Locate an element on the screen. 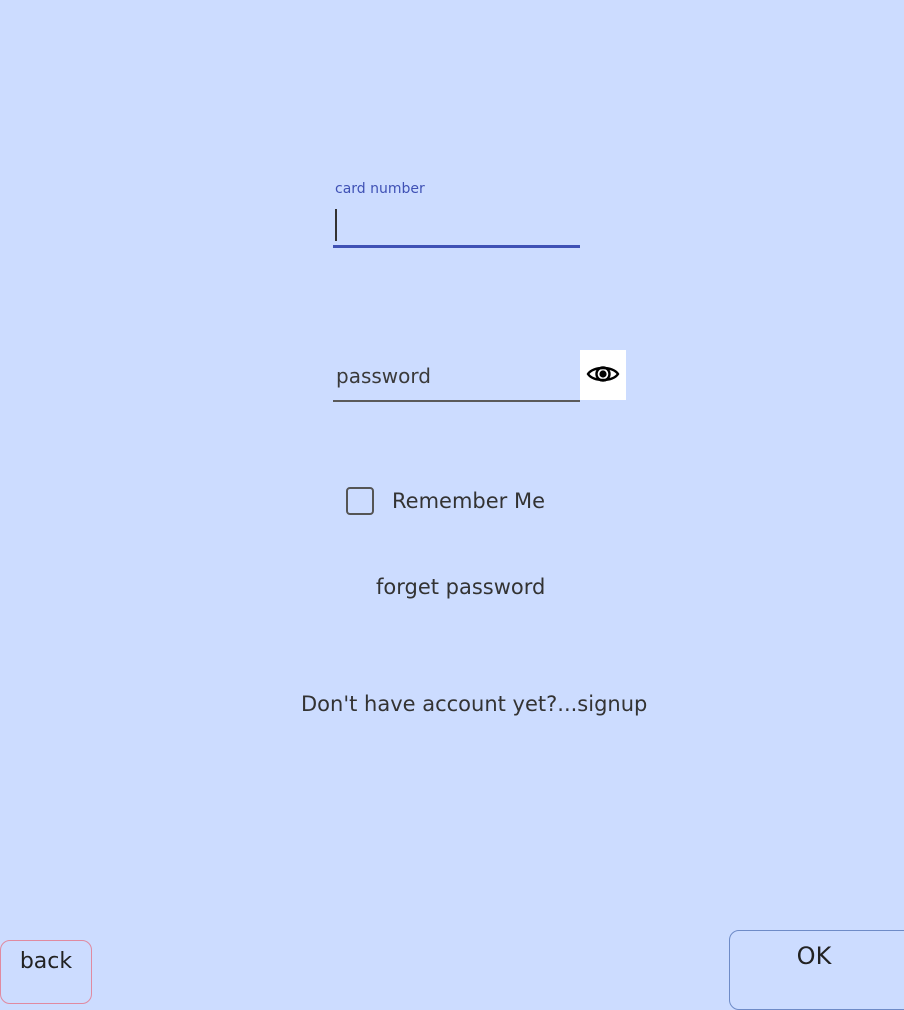  ok-button: OK is located at coordinates (816, 970).